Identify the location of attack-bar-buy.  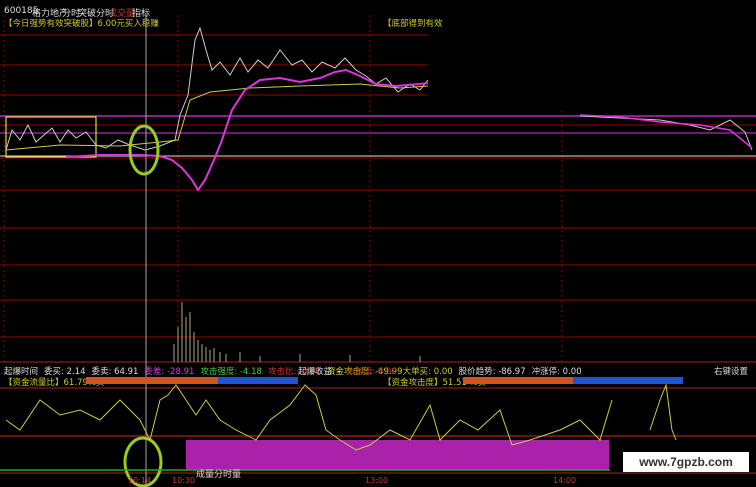
(628, 380).